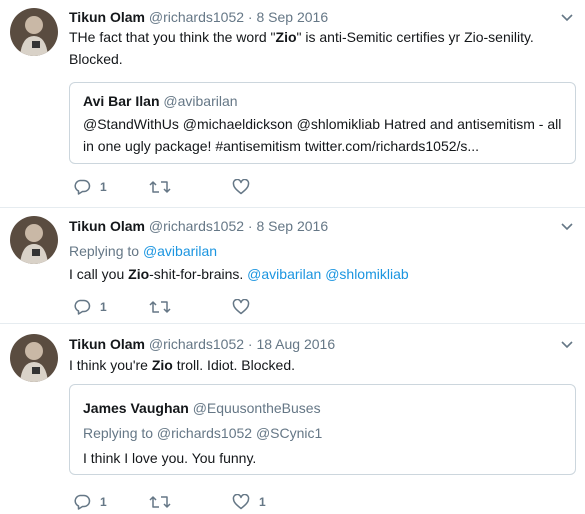 Image resolution: width=585 pixels, height=514 pixels. I want to click on quote-handle: @avibarilan, so click(200, 101).